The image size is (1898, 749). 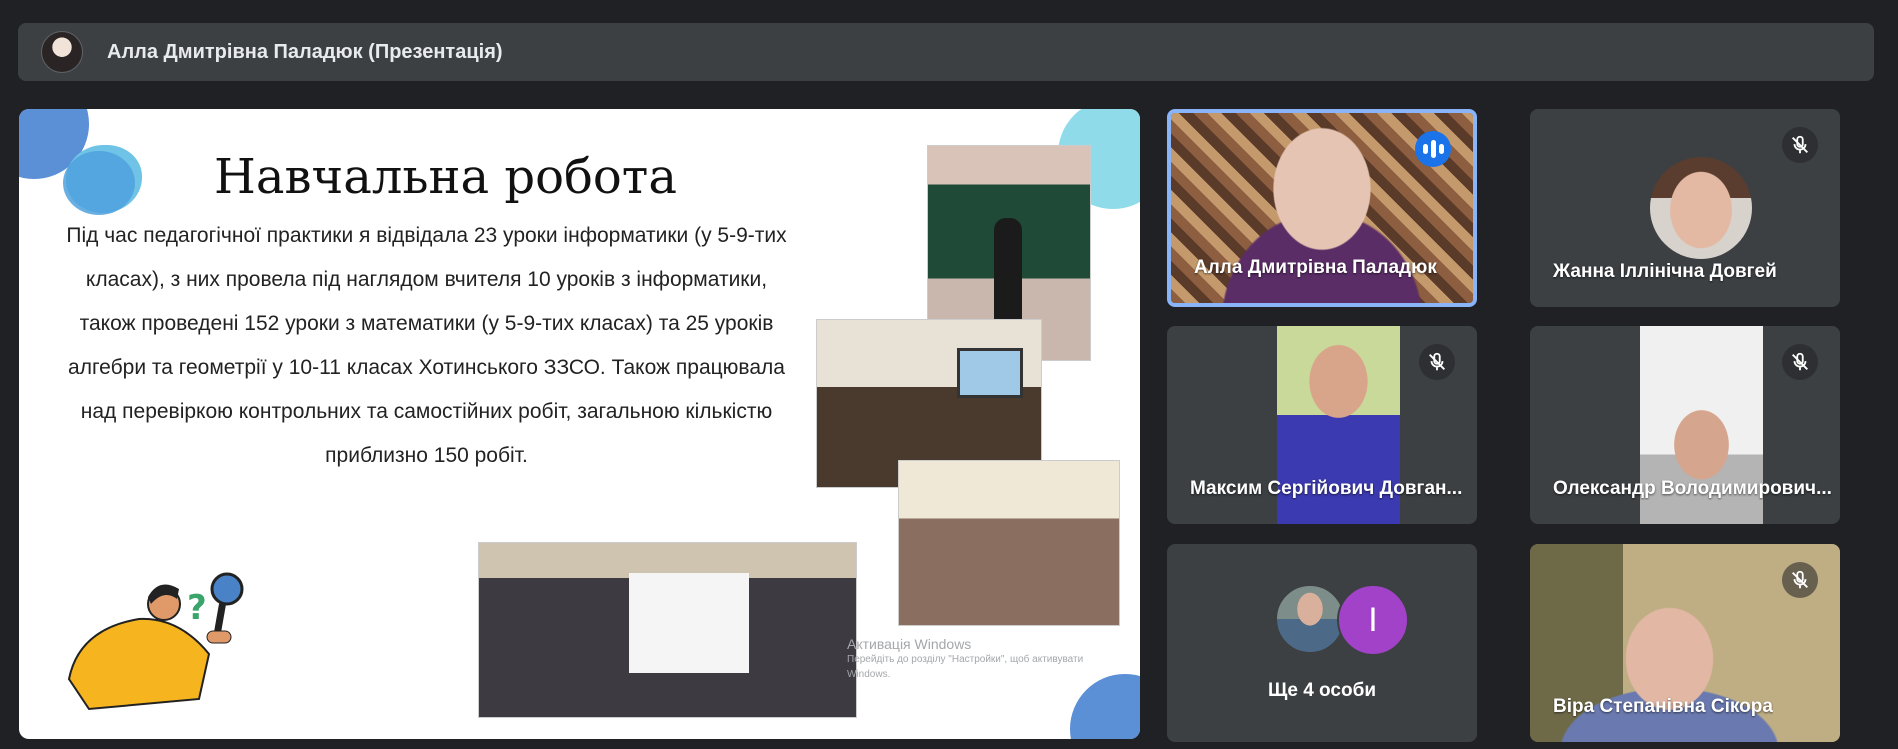 I want to click on presenter-bar: Алла Дмитрівна Паладюк (Презентація), so click(x=946, y=52).